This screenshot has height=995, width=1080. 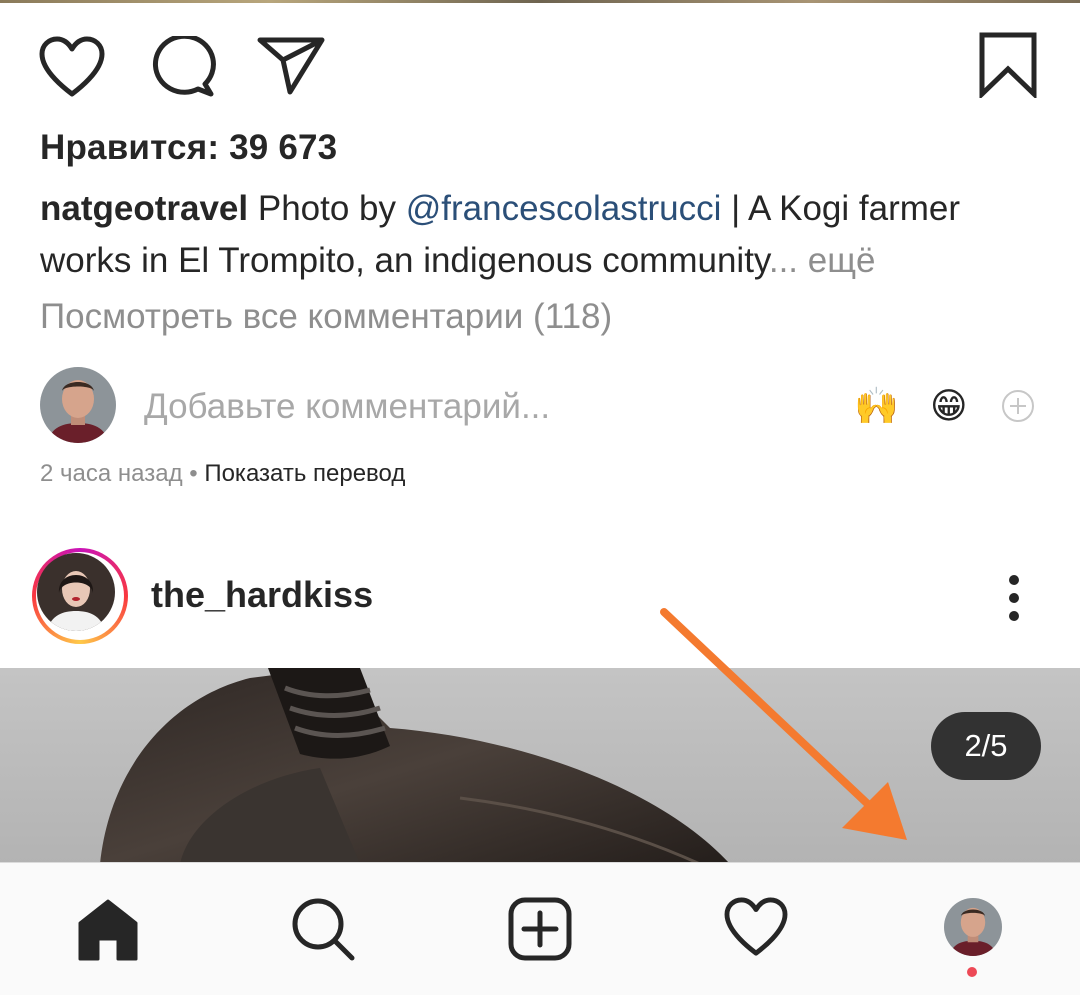 I want to click on caption-username: natgeotravel, so click(x=144, y=208).